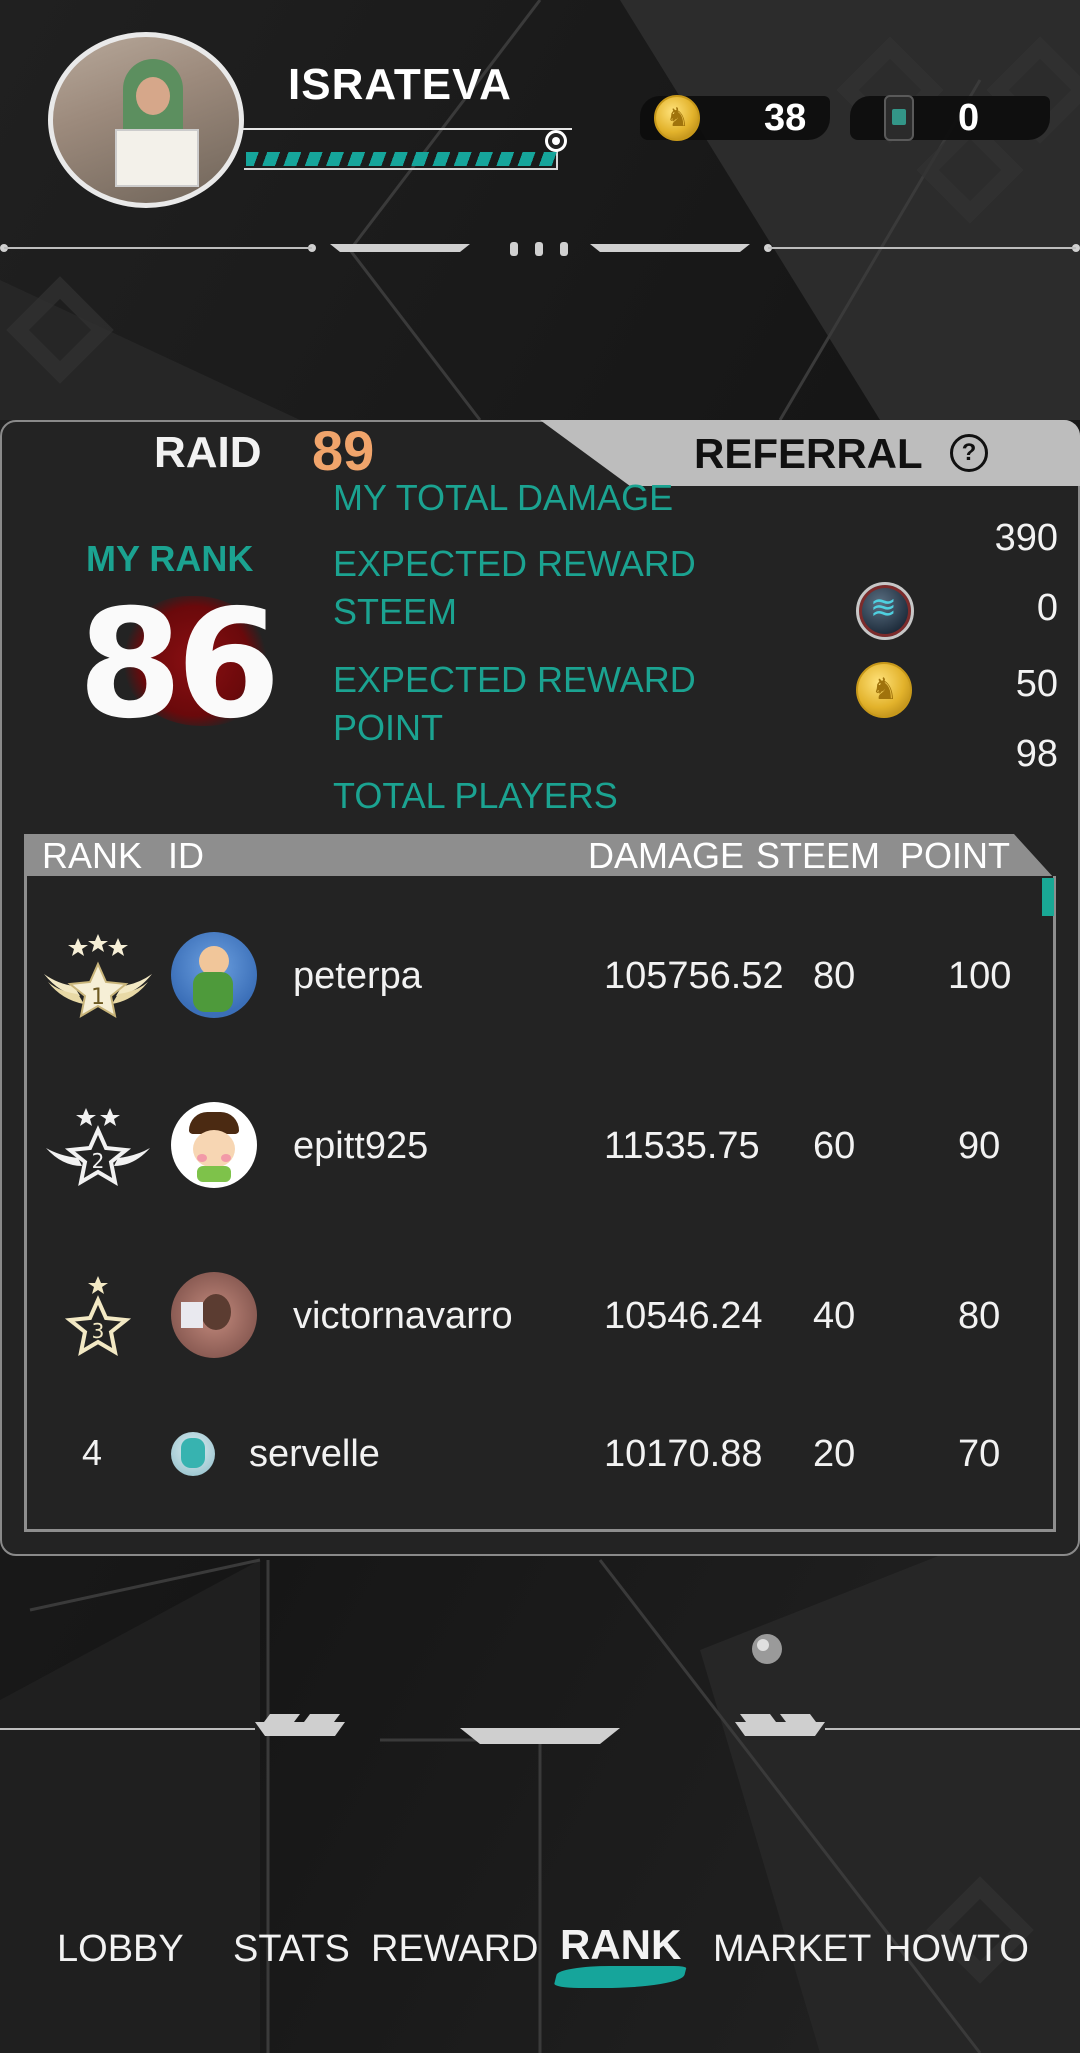  What do you see at coordinates (454, 1949) in the screenshot?
I see `nav-reward: REWARD` at bounding box center [454, 1949].